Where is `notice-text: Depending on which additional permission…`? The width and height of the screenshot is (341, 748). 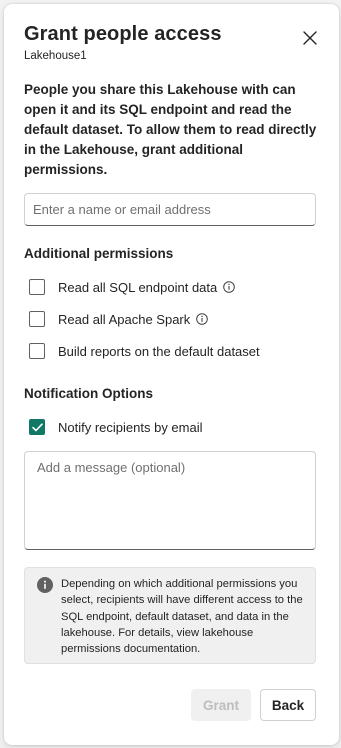
notice-text: Depending on which additional permission… is located at coordinates (182, 617).